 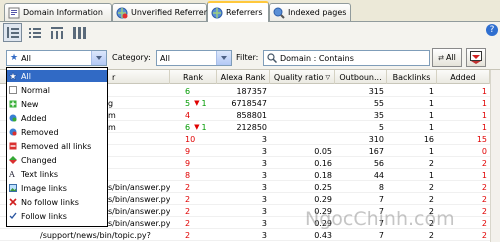 I want to click on tab-domain-information: Domain Information, so click(x=58, y=12).